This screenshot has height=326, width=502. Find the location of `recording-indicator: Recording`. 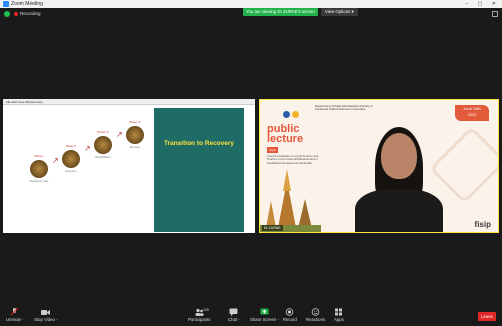

recording-indicator: Recording is located at coordinates (27, 14).